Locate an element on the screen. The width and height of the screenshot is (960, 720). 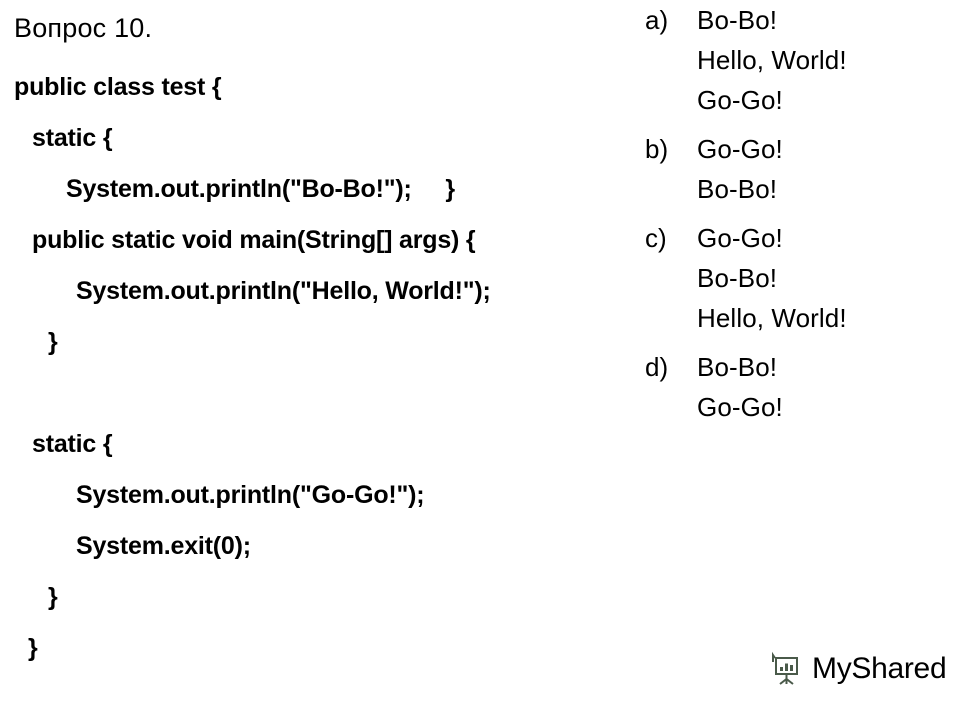
answer-option-b: b) Go-Go! Bo-Bo! is located at coordinates (802, 169).